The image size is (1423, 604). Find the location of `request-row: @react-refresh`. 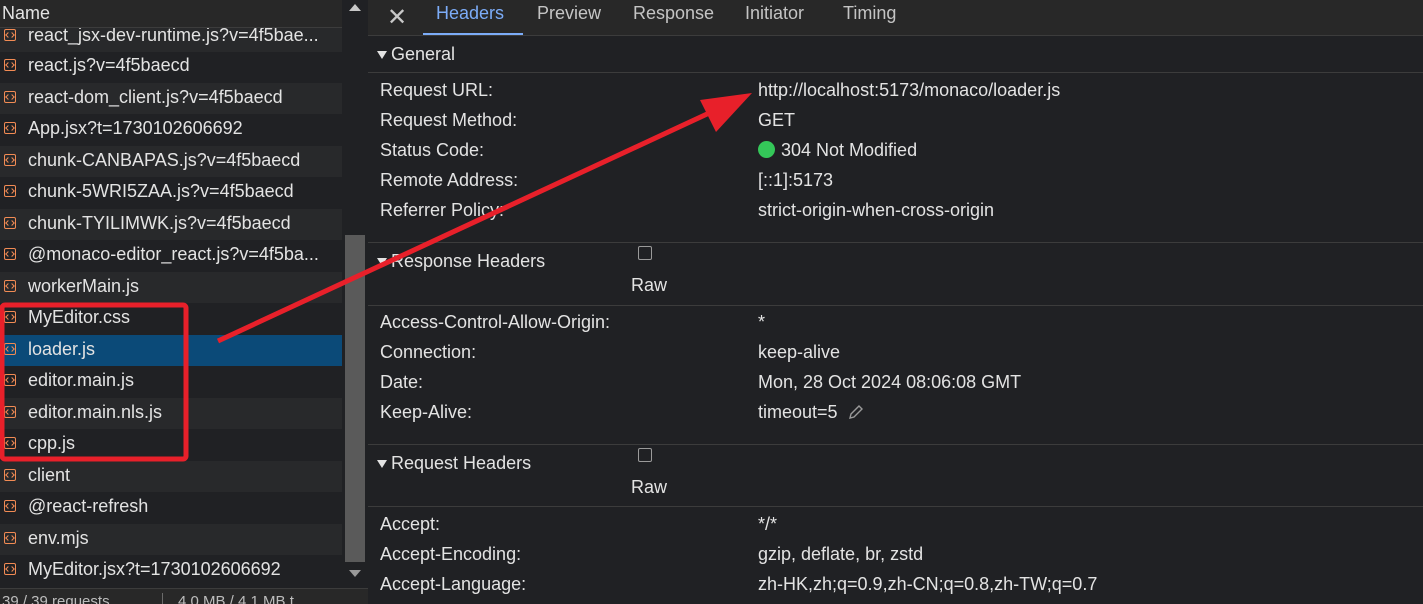

request-row: @react-refresh is located at coordinates (171, 507).